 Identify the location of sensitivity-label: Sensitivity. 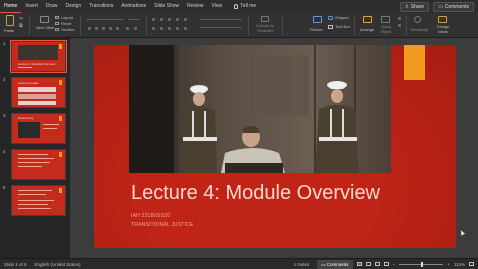
(419, 29).